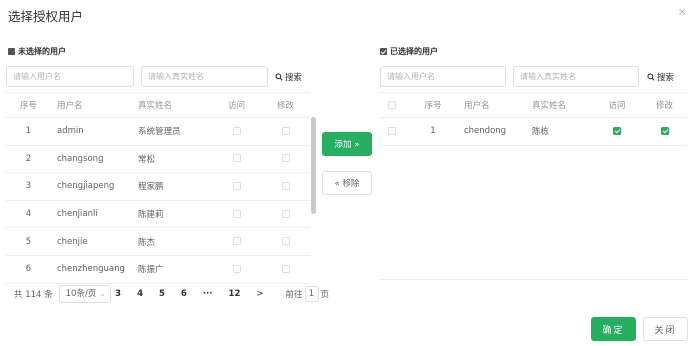 Image resolution: width=697 pixels, height=346 pixels. Describe the element at coordinates (294, 295) in the screenshot. I see `goto-prefix: 前往` at that location.